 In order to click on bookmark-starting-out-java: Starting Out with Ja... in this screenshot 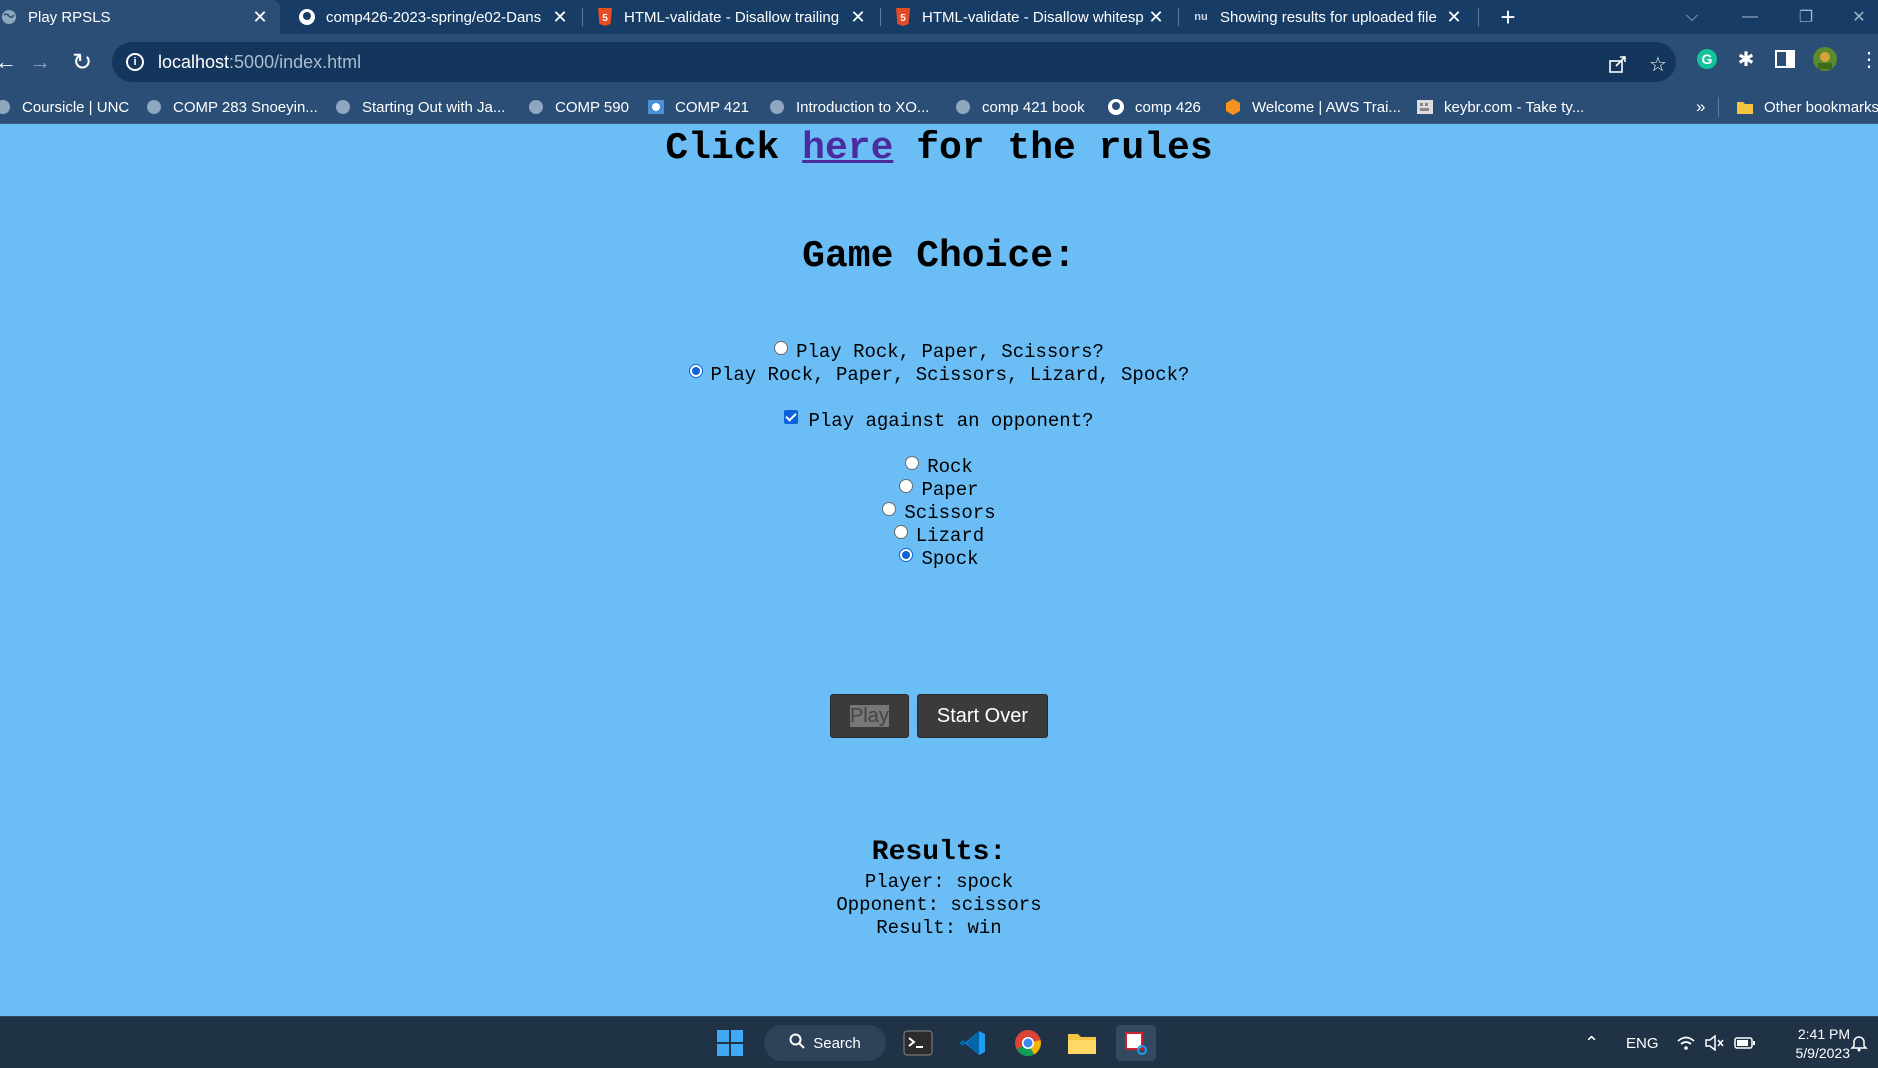, I will do `click(419, 107)`.